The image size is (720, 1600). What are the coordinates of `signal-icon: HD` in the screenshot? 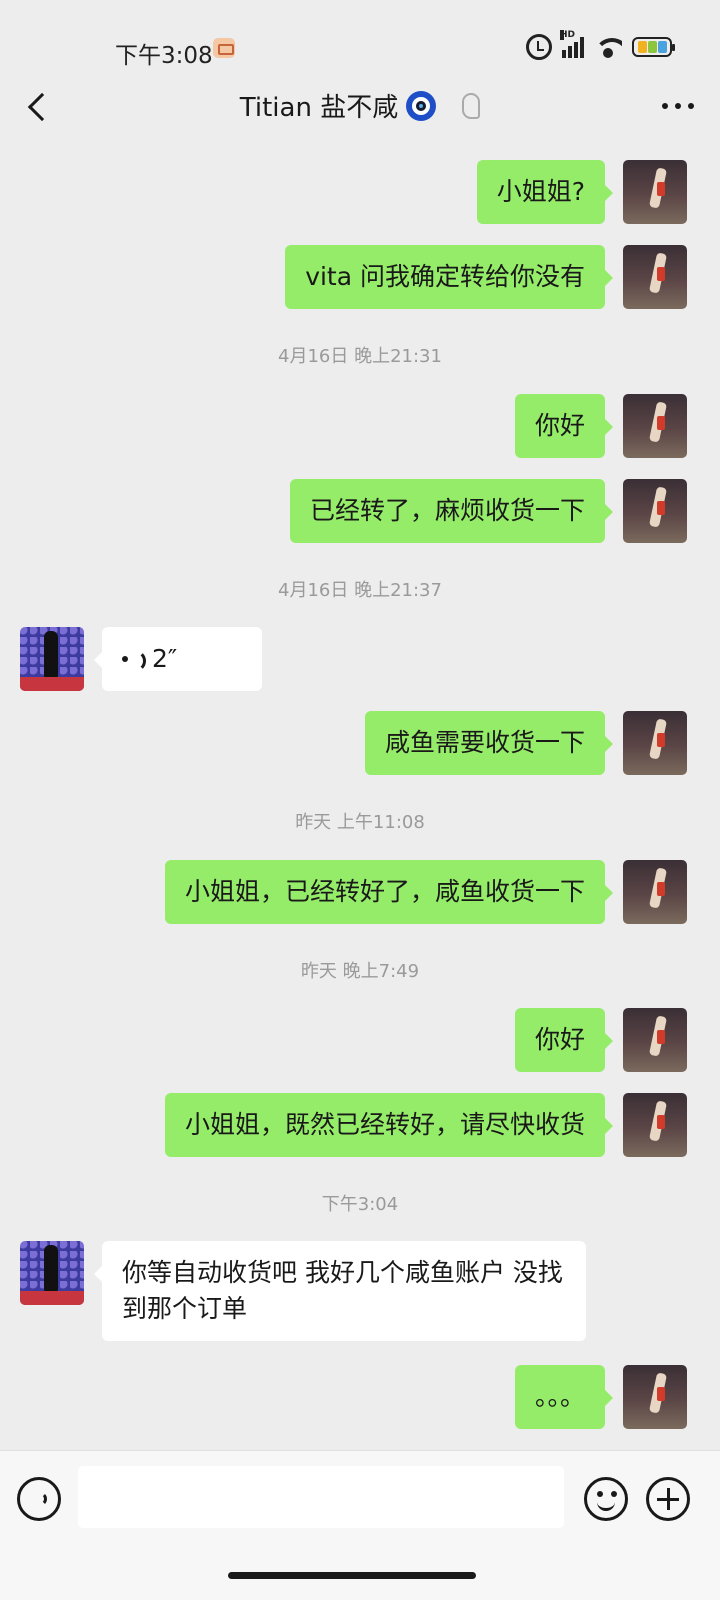 It's located at (572, 44).